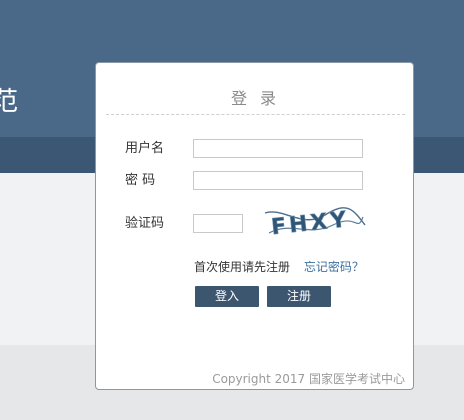 This screenshot has width=464, height=420. What do you see at coordinates (140, 180) in the screenshot?
I see `password-label: 密 码` at bounding box center [140, 180].